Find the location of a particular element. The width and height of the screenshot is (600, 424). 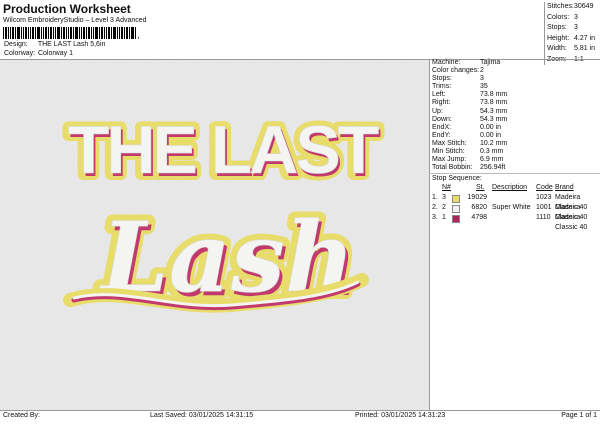

stat-height: Height: 4.27 in is located at coordinates (571, 38).